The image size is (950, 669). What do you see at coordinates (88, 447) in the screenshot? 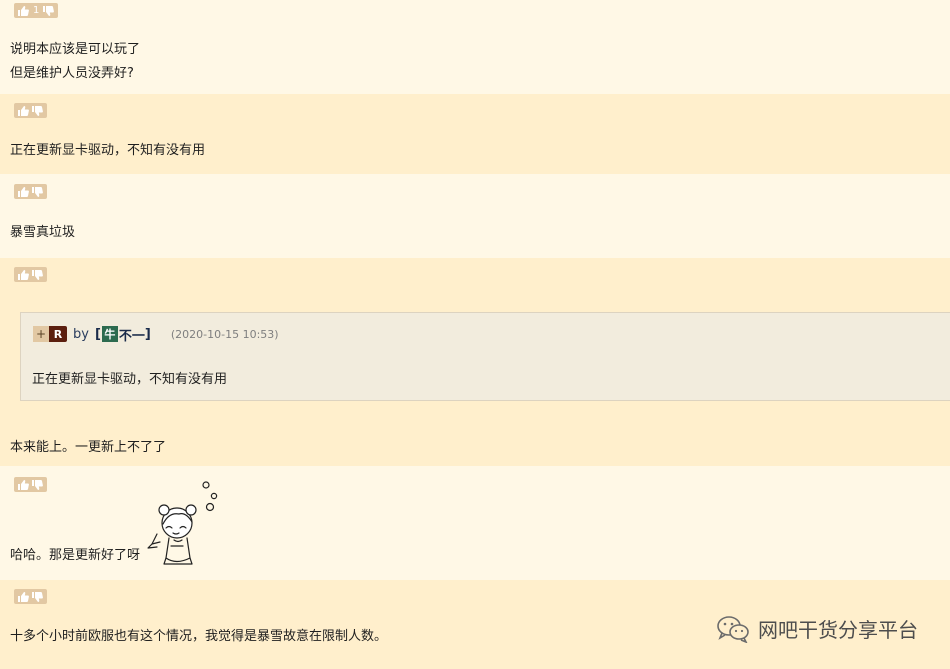
I see `post-text-line: 本来能上。一更新上不了了` at bounding box center [88, 447].